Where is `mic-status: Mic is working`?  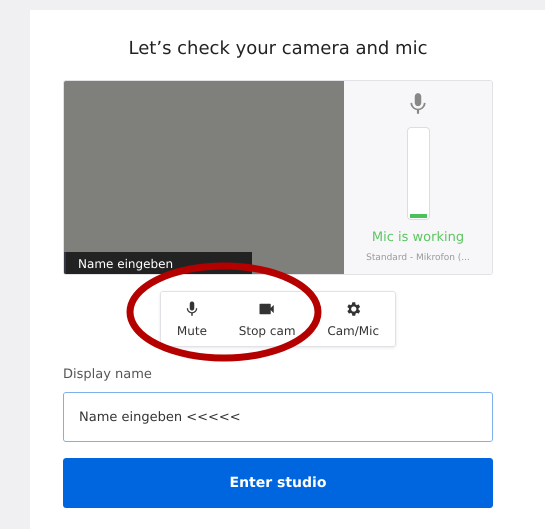
mic-status: Mic is working is located at coordinates (418, 237).